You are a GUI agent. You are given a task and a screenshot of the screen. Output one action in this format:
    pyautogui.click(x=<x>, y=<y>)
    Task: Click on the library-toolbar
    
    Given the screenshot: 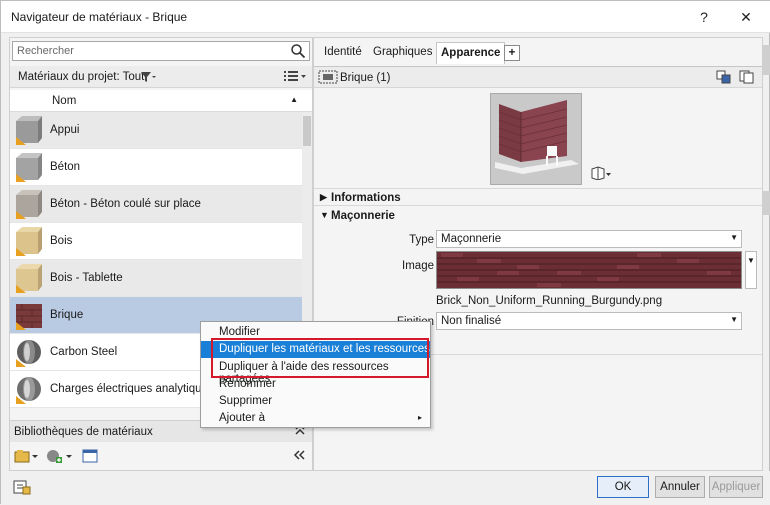 What is the action you would take?
    pyautogui.click(x=161, y=457)
    